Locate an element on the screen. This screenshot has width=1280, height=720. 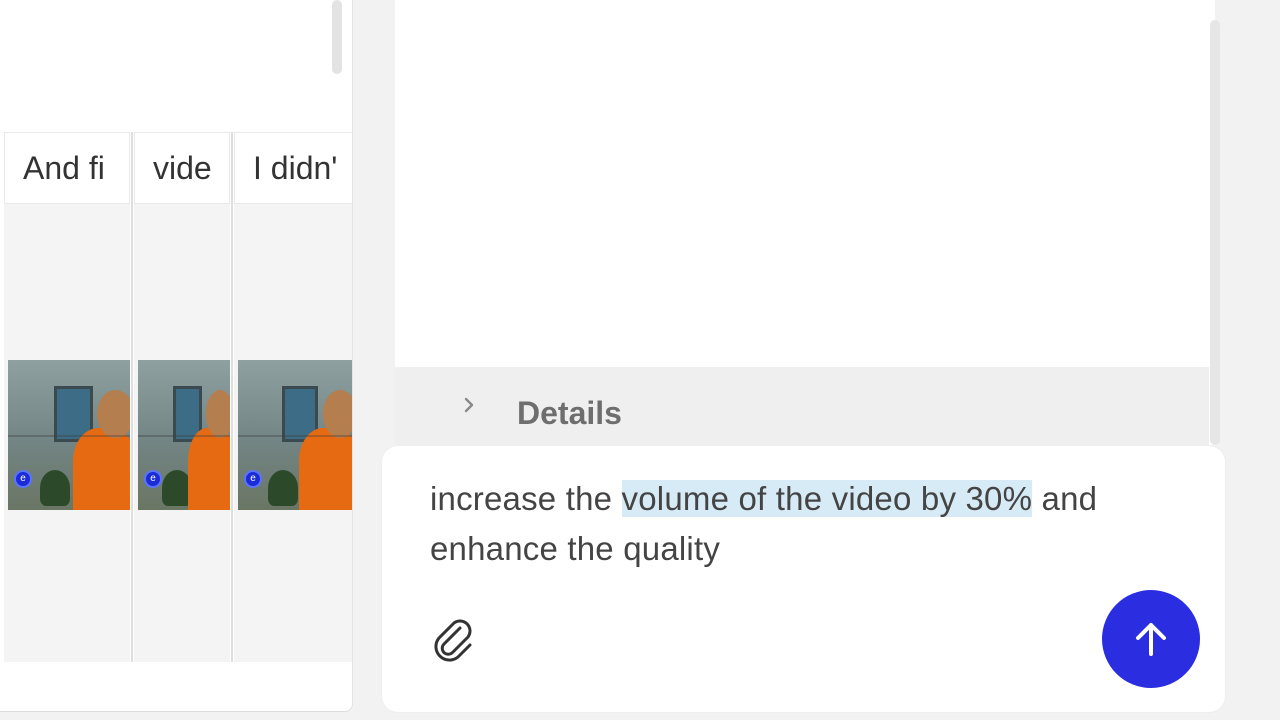
chevron-right-icon is located at coordinates (469, 405).